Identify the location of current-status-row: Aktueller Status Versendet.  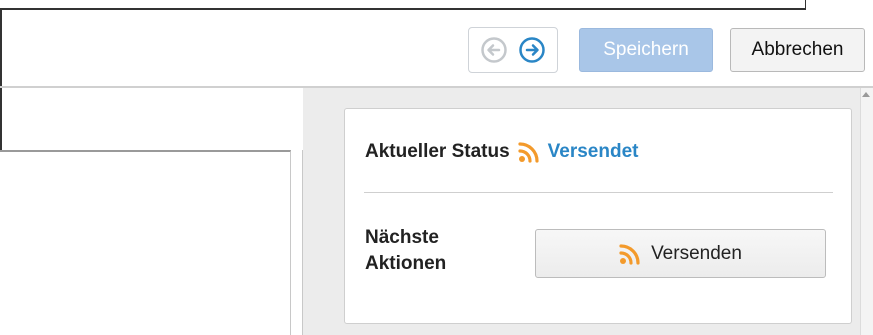
(501, 152).